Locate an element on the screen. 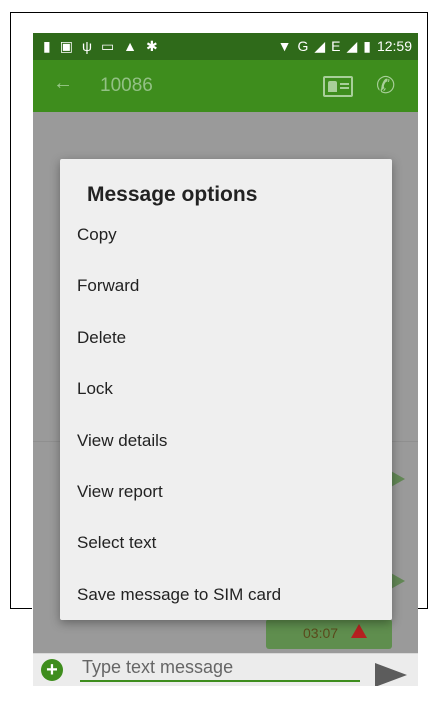 The height and width of the screenshot is (713, 439). option-delete: Delete is located at coordinates (226, 337).